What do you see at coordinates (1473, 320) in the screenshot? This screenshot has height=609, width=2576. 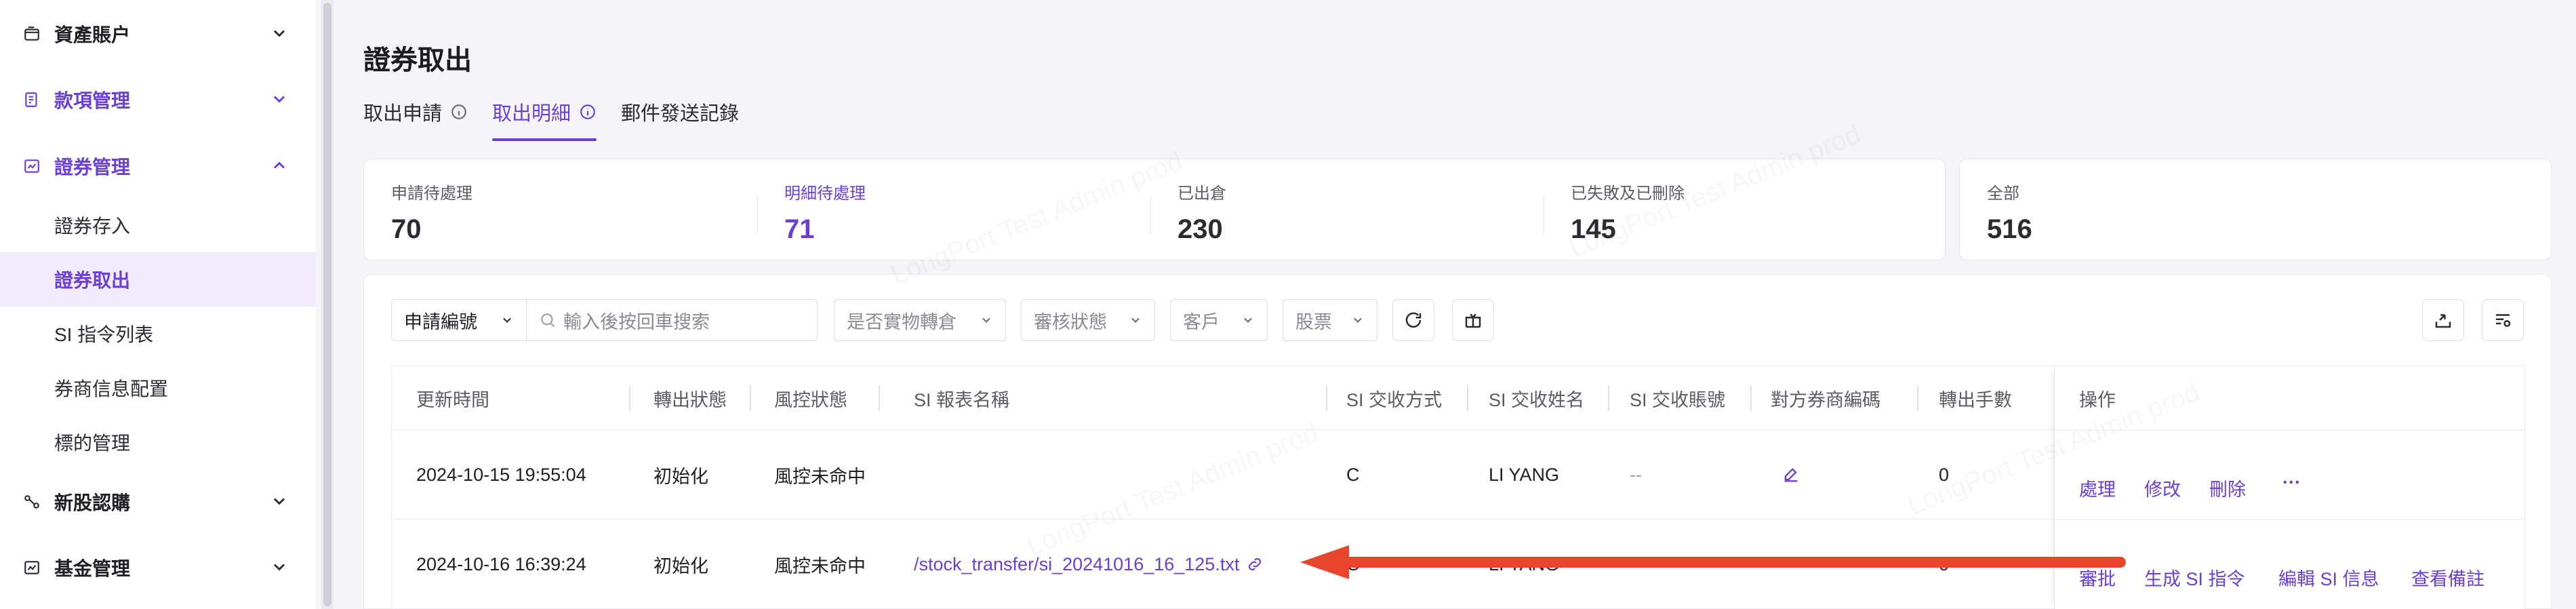 I see `gift-button` at bounding box center [1473, 320].